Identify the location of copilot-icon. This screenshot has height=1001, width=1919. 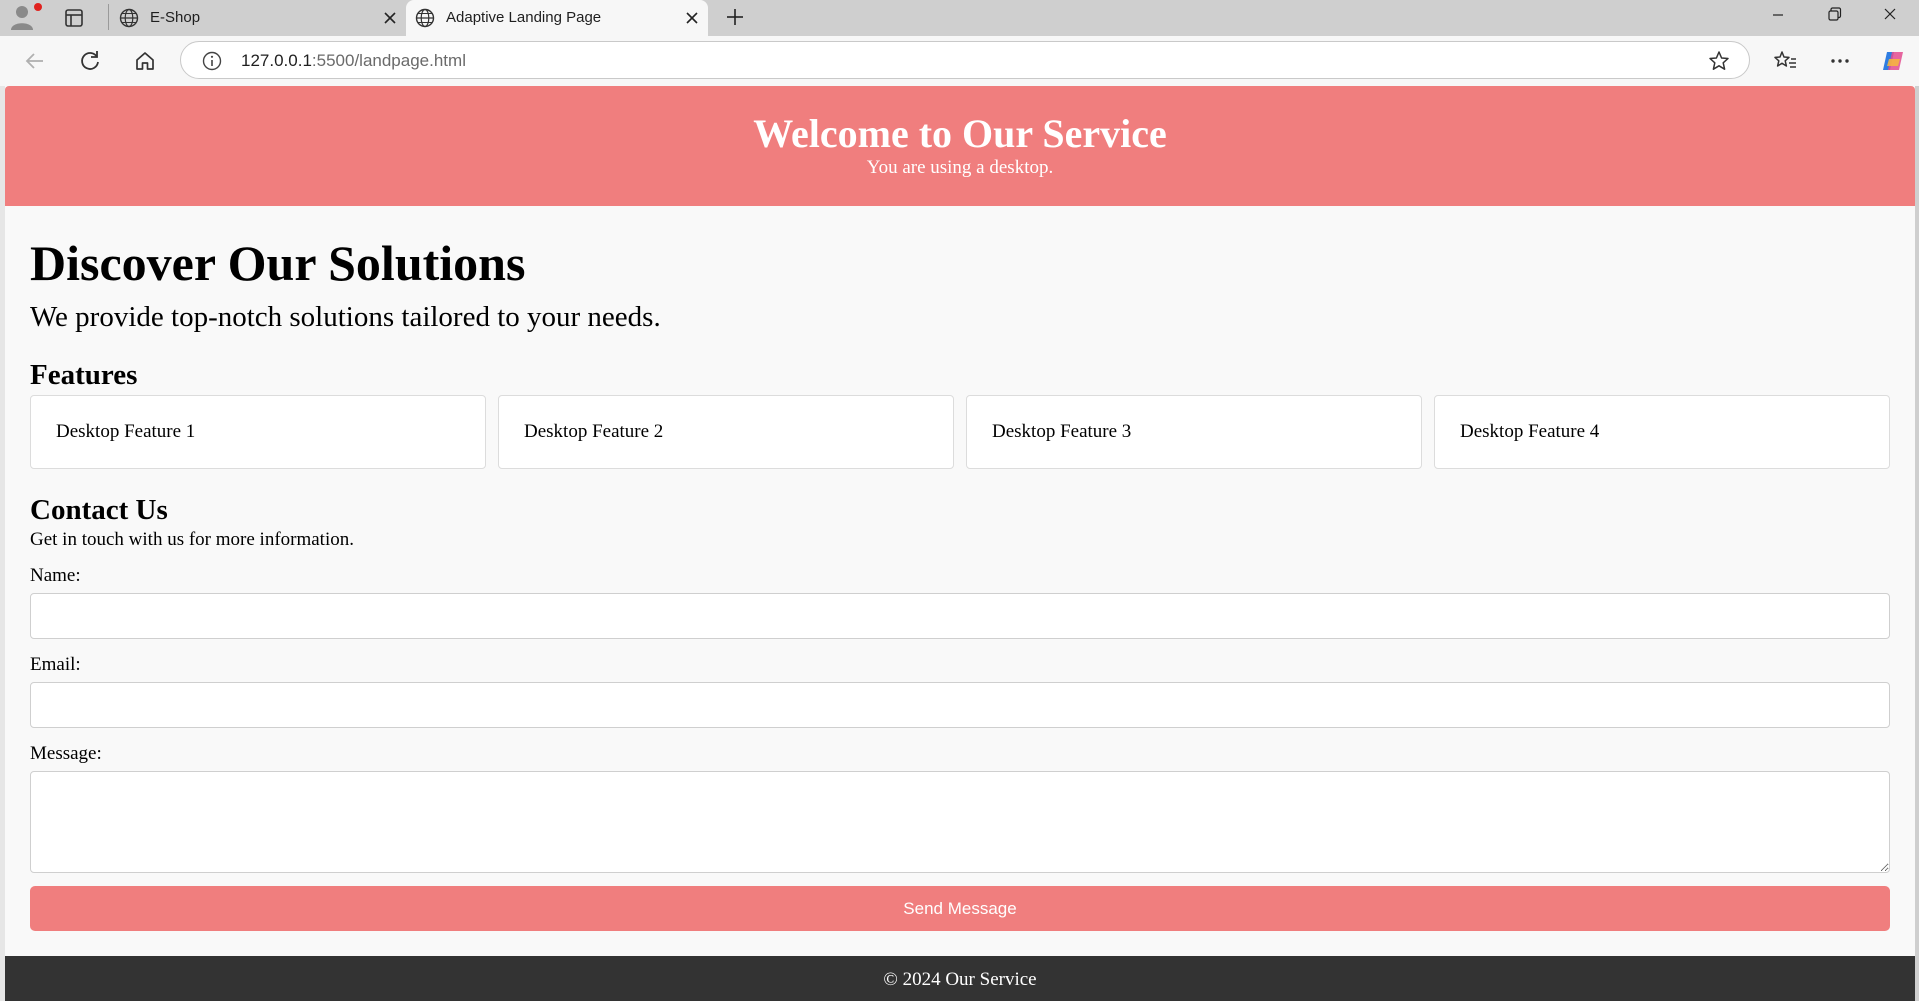
(1893, 61).